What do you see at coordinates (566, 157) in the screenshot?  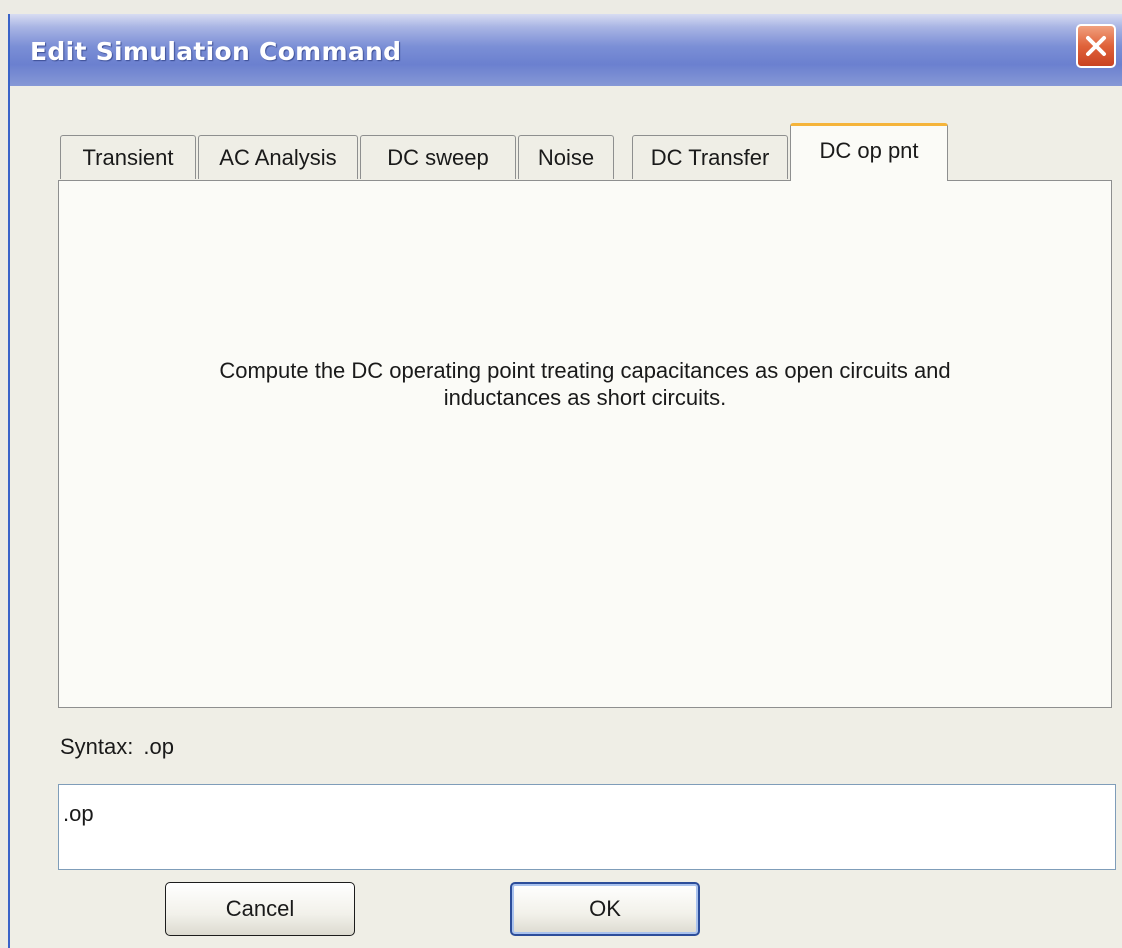 I see `tab-noise: Noise` at bounding box center [566, 157].